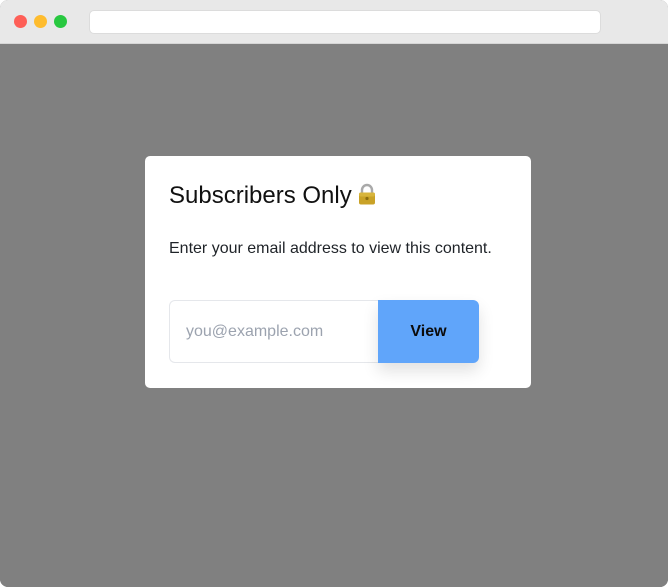  I want to click on lock-icon, so click(367, 194).